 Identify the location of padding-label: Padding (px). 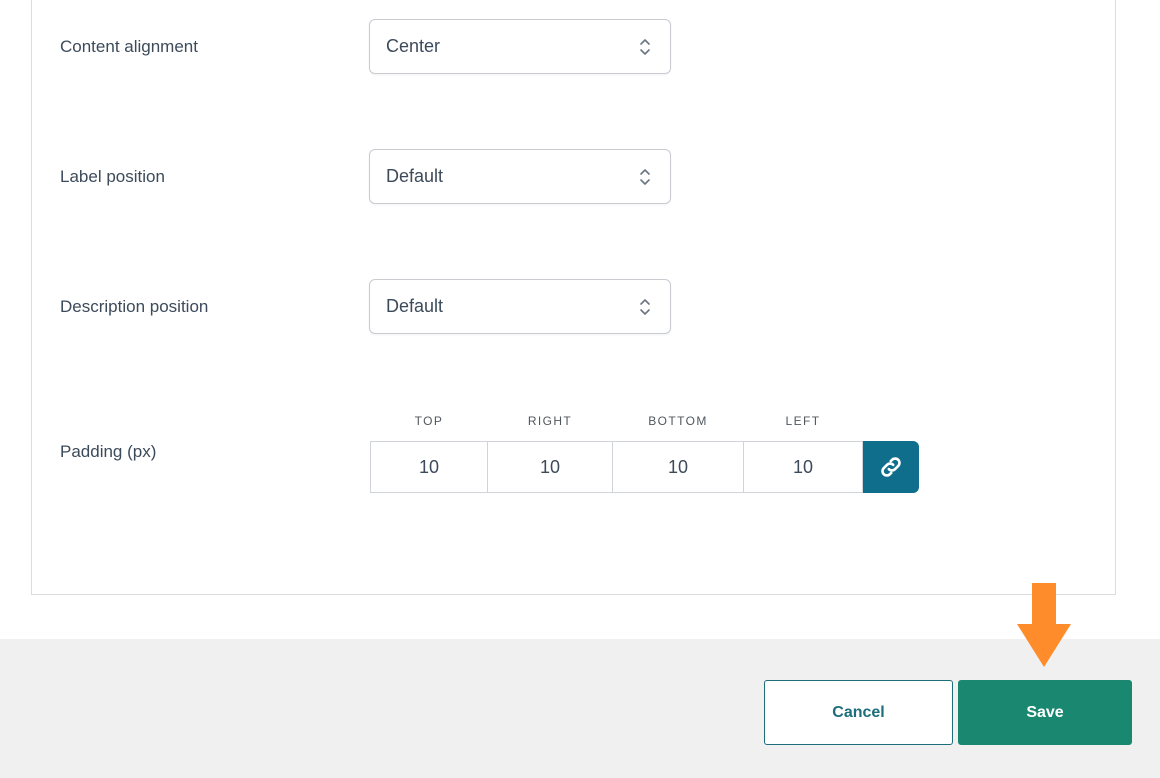
(108, 451).